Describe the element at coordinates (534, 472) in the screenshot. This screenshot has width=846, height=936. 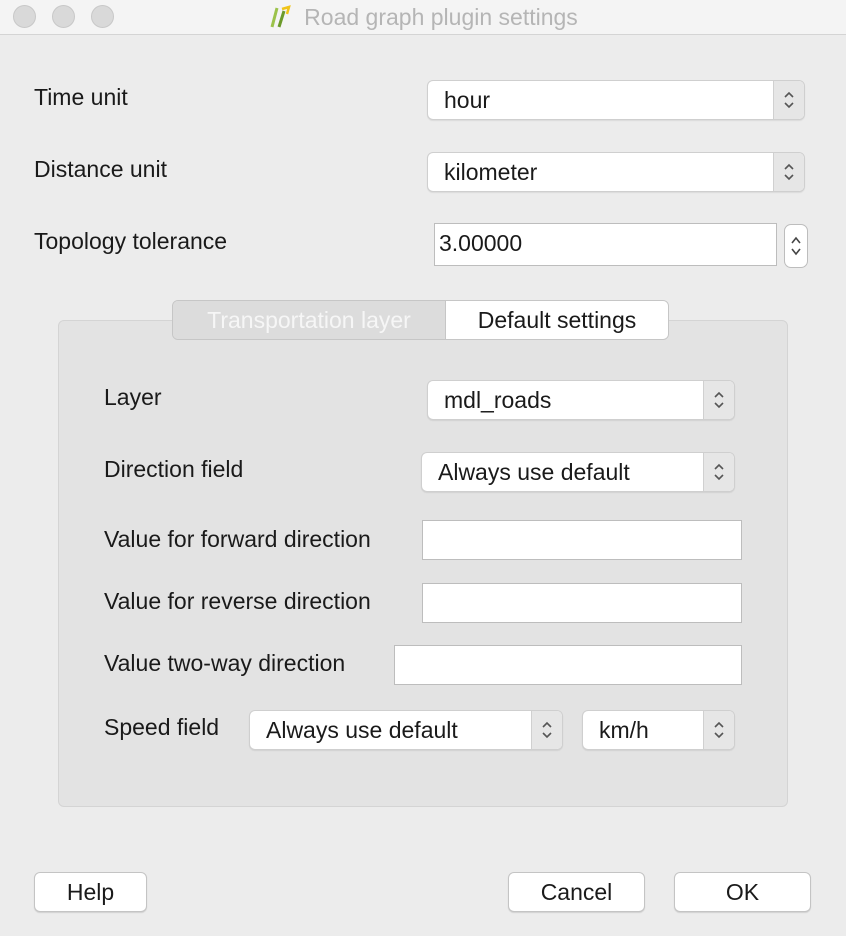
I see `direction-field-value: Always use default` at that location.